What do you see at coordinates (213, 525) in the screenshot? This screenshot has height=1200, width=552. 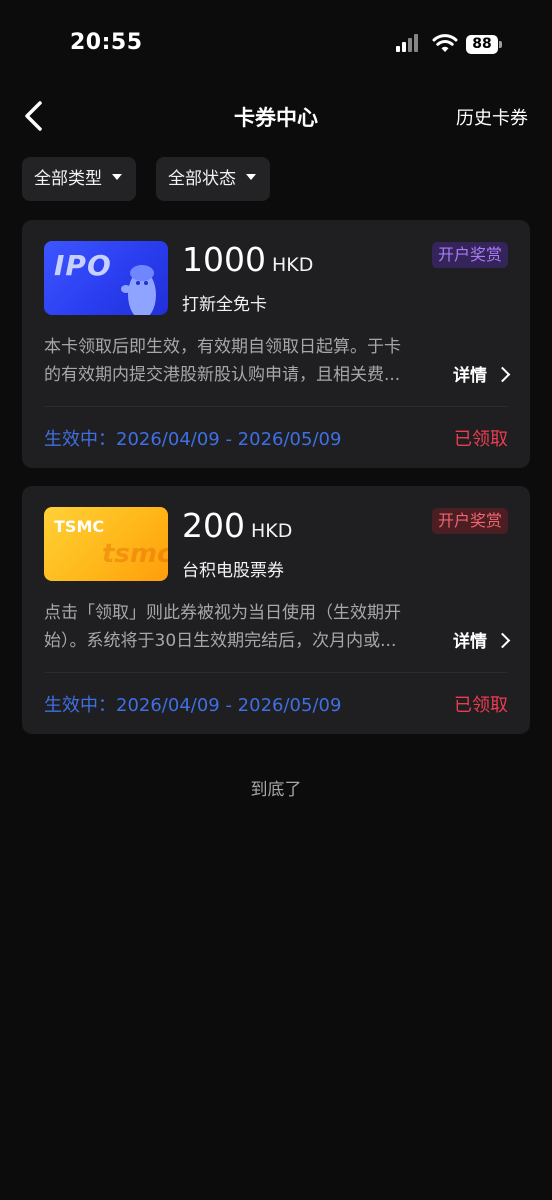 I see `amount-value: 200` at bounding box center [213, 525].